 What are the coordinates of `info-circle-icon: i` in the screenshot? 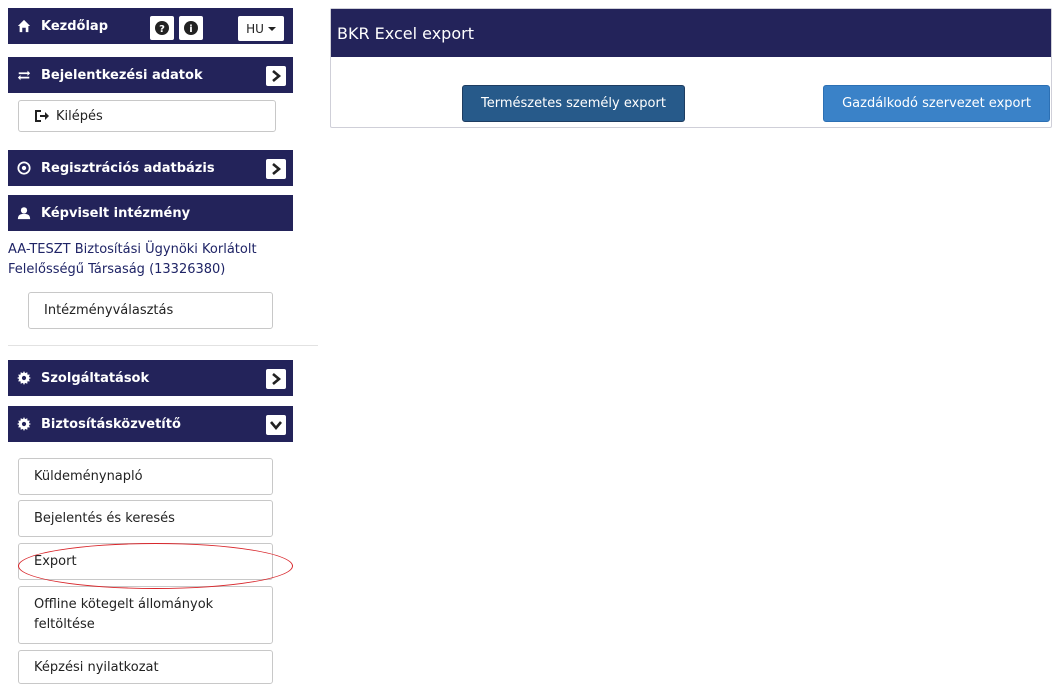 It's located at (191, 28).